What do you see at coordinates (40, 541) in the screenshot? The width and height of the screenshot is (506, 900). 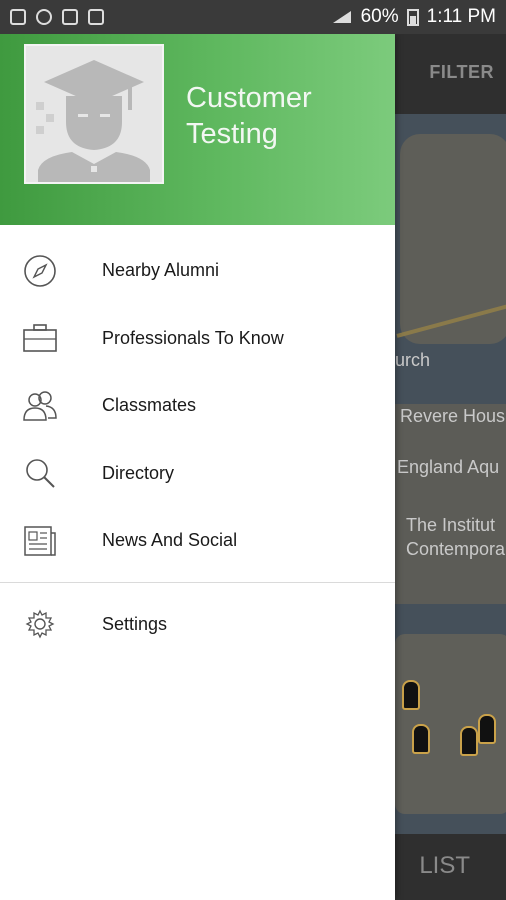 I see `newspaper-icon` at bounding box center [40, 541].